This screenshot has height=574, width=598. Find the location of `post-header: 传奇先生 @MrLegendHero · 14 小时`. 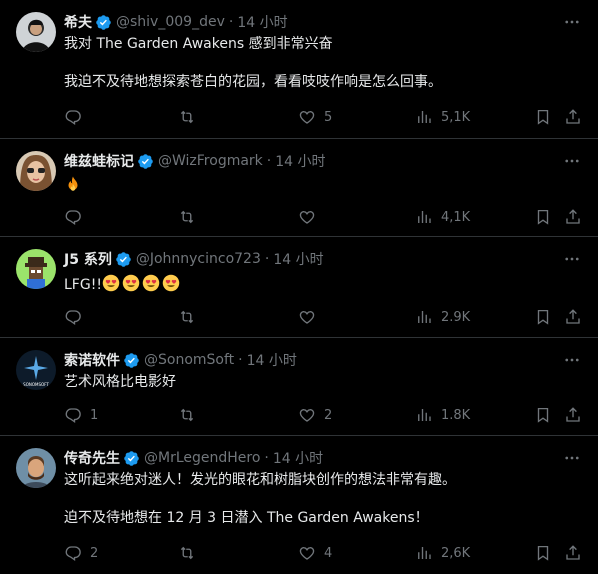

post-header: 传奇先生 @MrLegendHero · 14 小时 is located at coordinates (193, 458).